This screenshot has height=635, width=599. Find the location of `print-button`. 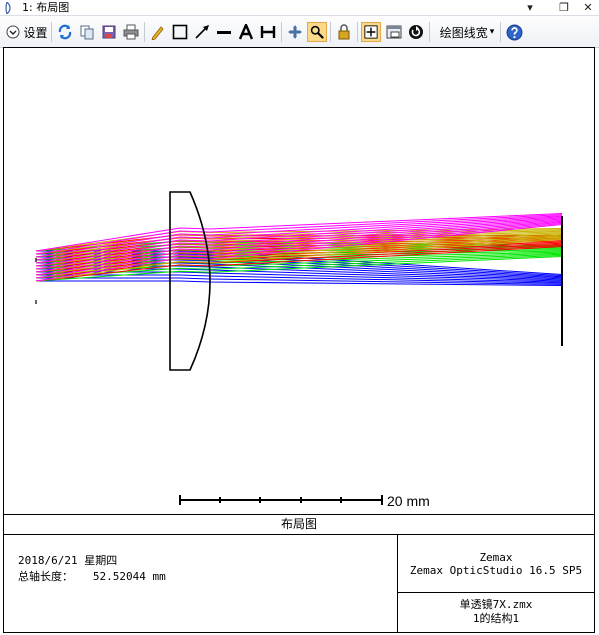

print-button is located at coordinates (131, 32).